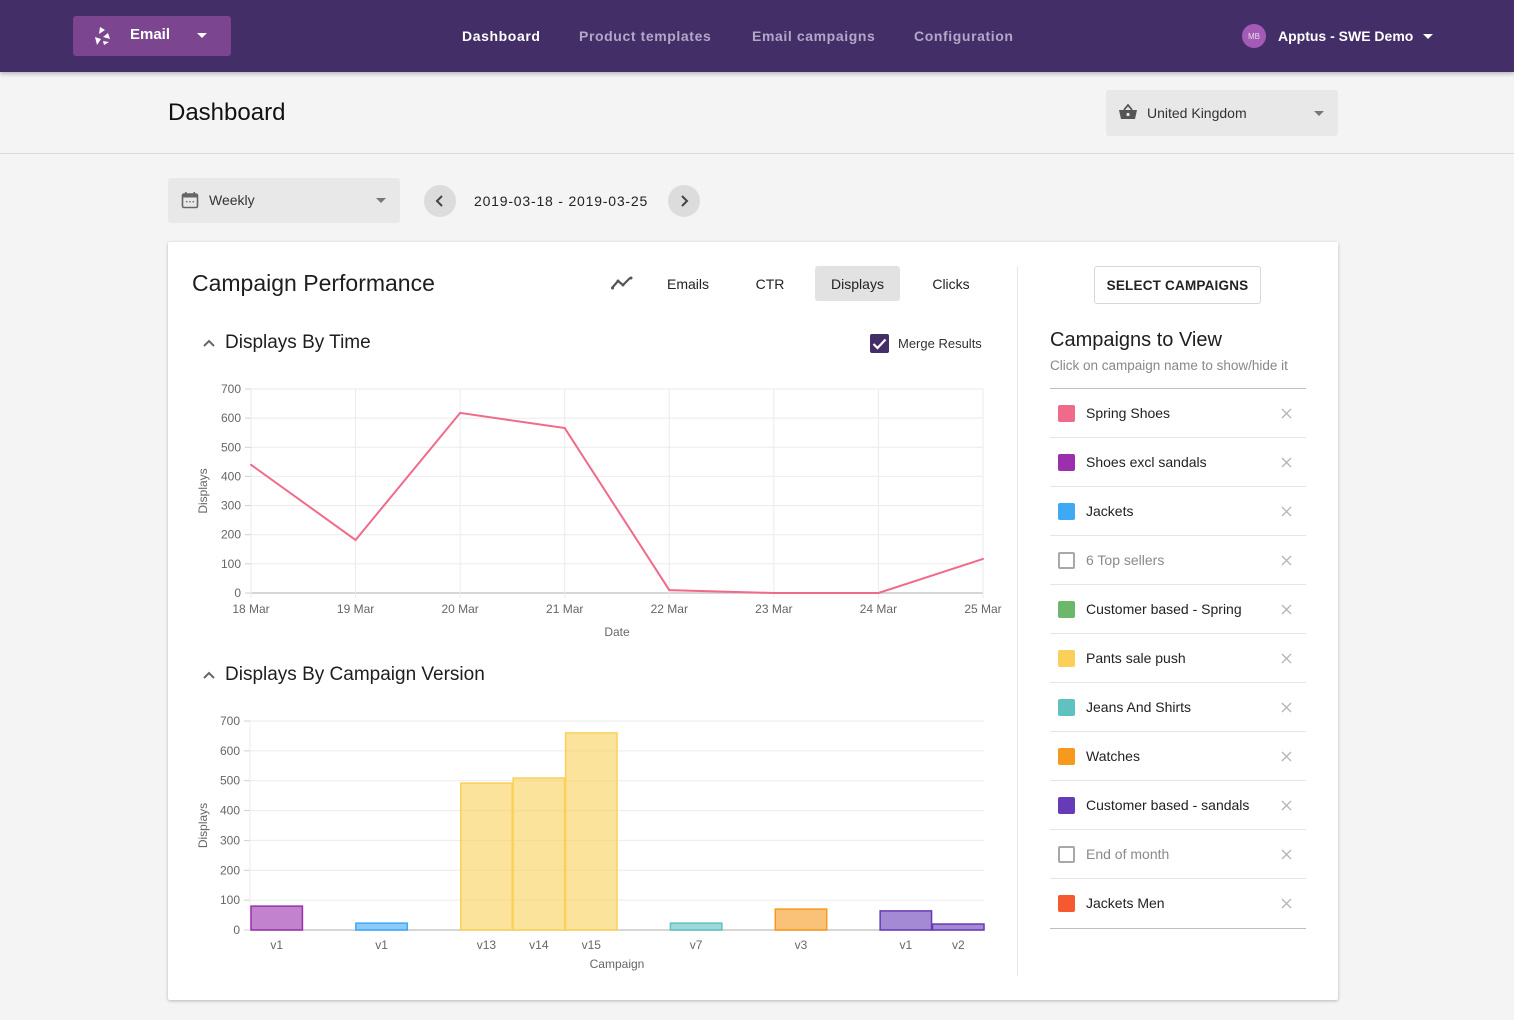 The width and height of the screenshot is (1514, 1020). I want to click on x-tick-label: v3, so click(801, 945).